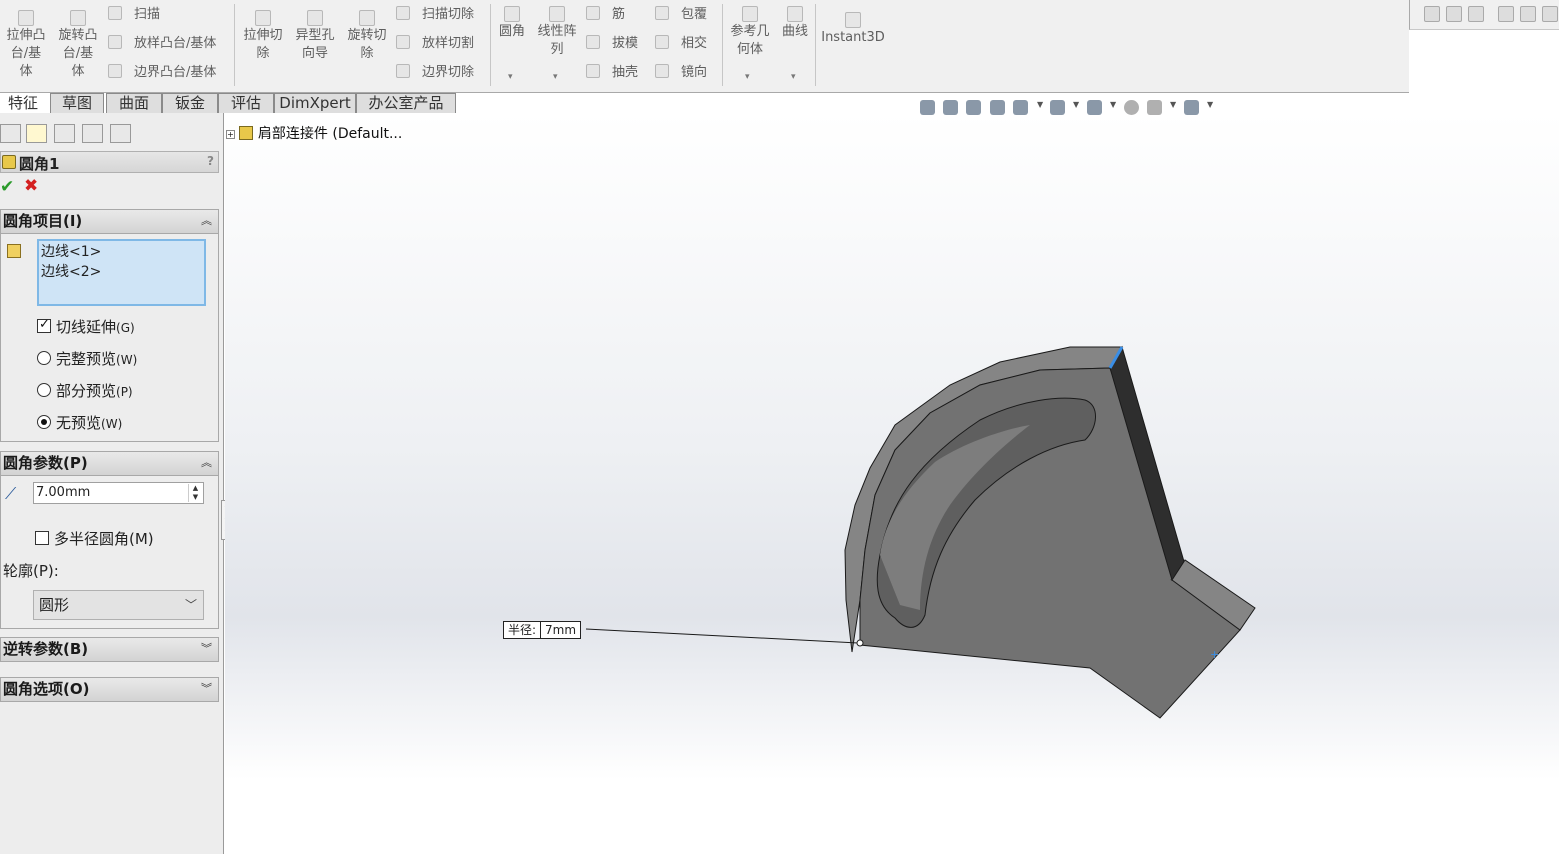 The image size is (1559, 854). What do you see at coordinates (26, 18) in the screenshot?
I see `extrude-boss-icon` at bounding box center [26, 18].